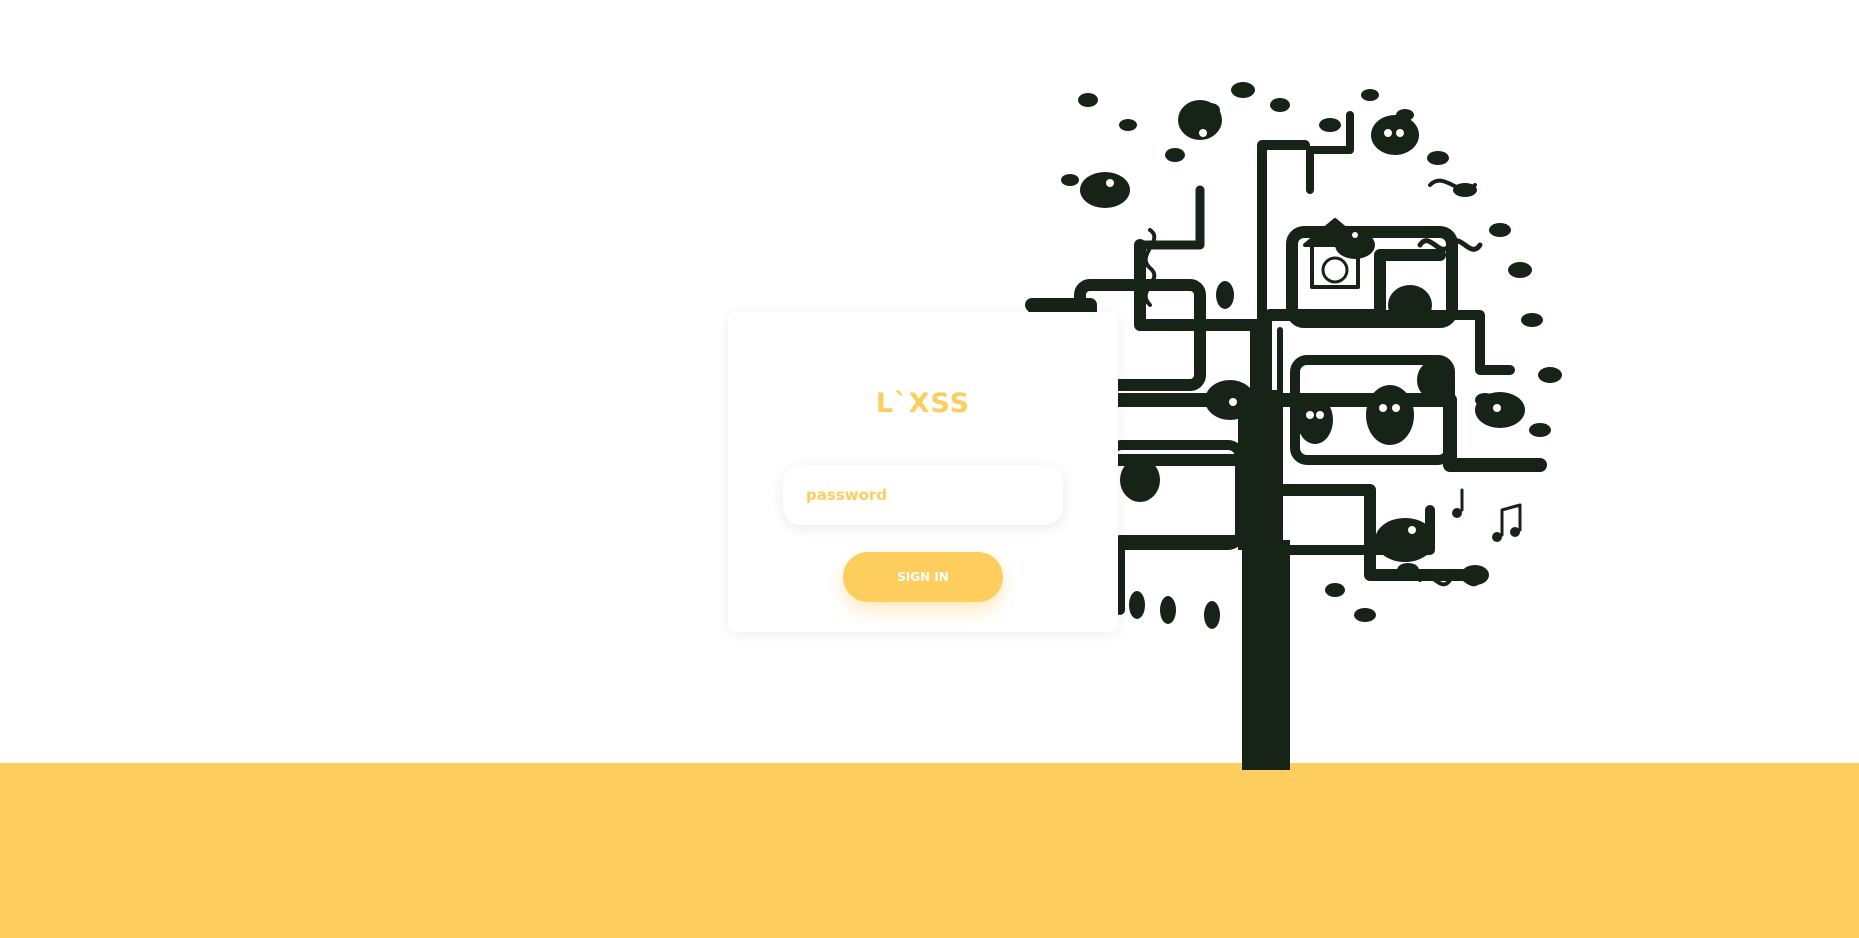 The height and width of the screenshot is (938, 1859). What do you see at coordinates (923, 403) in the screenshot?
I see `app-title: L`XSS` at bounding box center [923, 403].